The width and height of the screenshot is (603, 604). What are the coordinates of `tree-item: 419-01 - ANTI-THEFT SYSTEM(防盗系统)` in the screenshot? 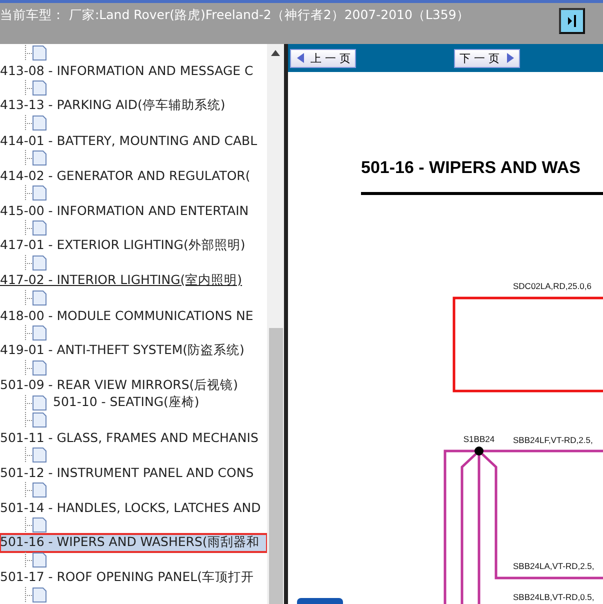 It's located at (133, 350).